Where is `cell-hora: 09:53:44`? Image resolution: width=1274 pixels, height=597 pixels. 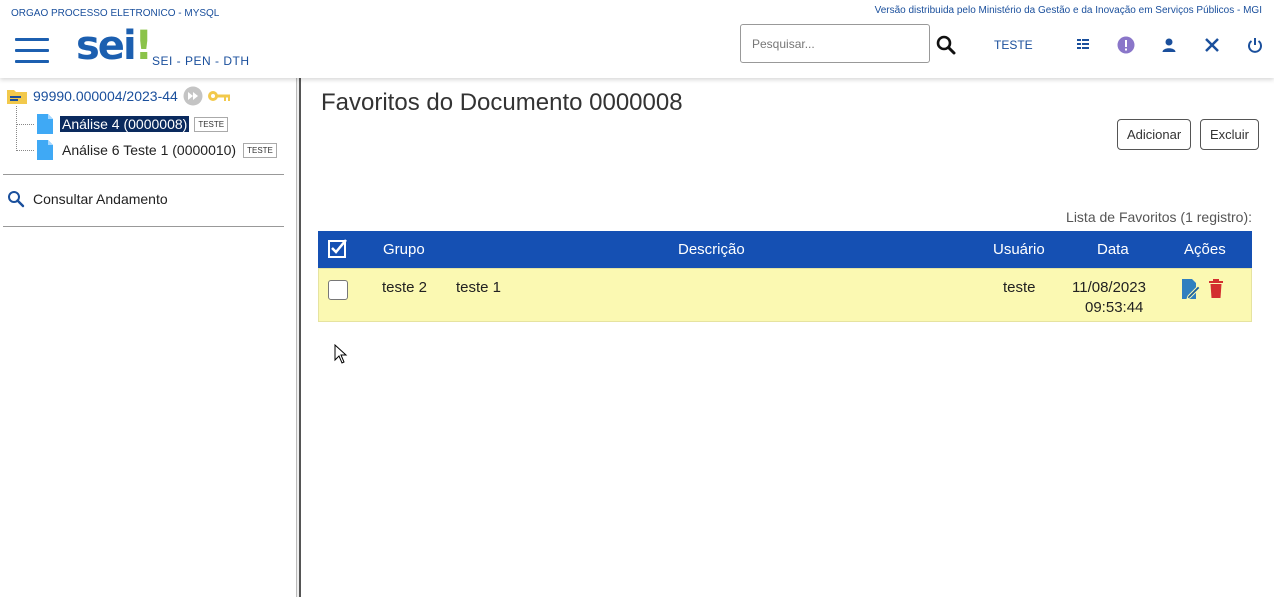
cell-hora: 09:53:44 is located at coordinates (1114, 307).